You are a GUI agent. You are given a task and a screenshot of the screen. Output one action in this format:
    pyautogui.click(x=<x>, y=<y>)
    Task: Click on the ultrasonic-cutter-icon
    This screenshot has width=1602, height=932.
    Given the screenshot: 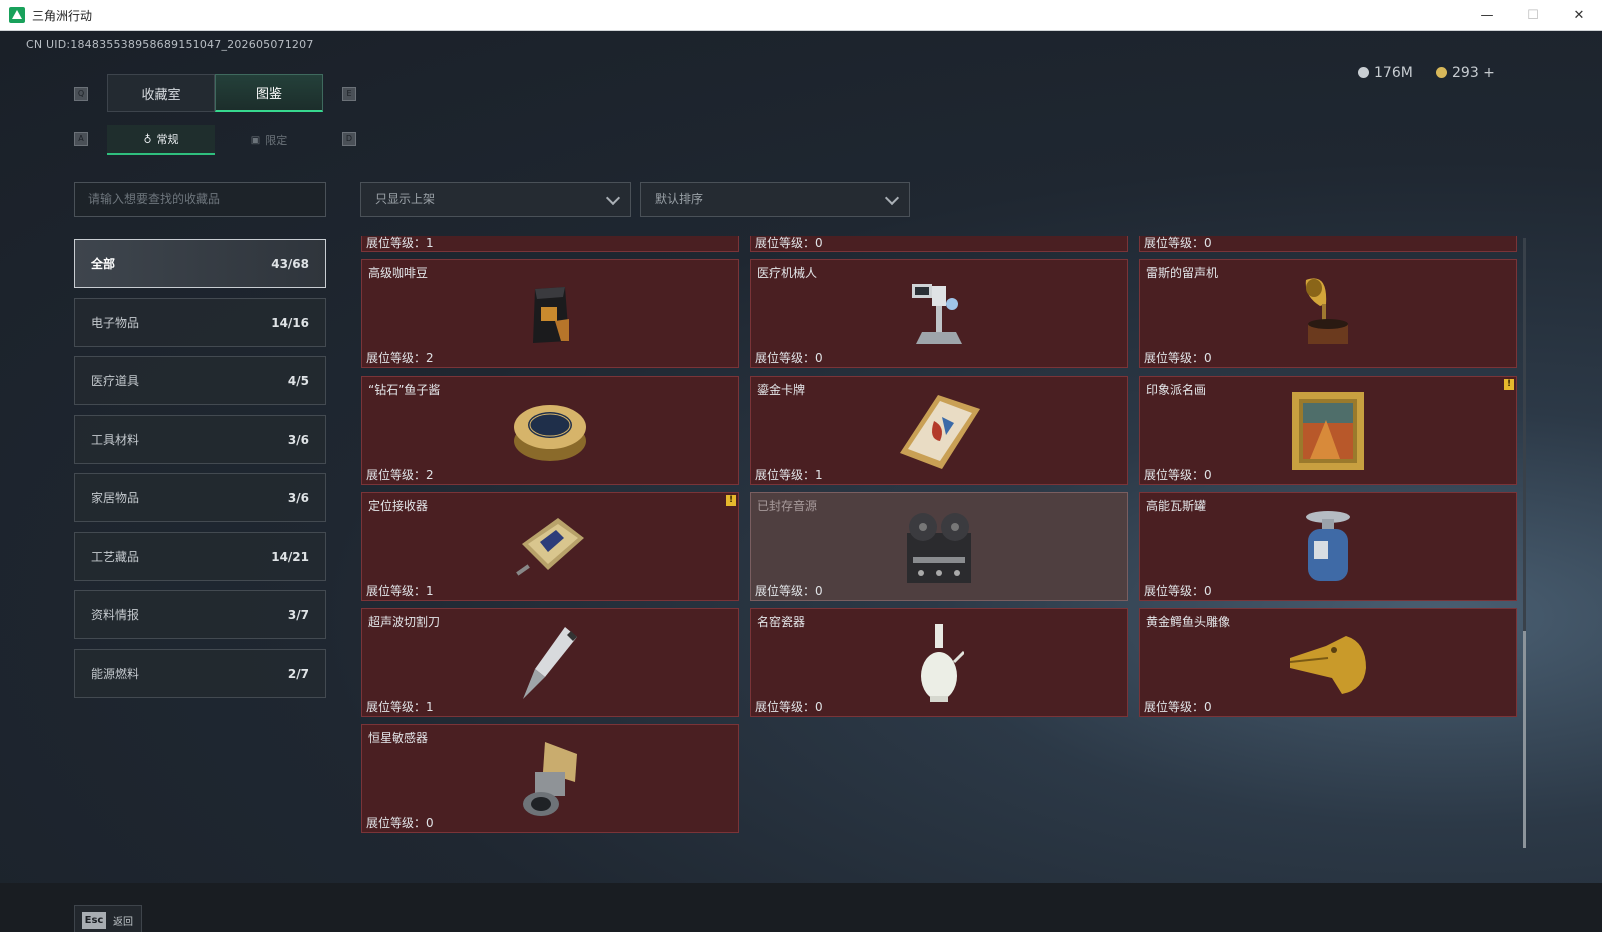 What is the action you would take?
    pyautogui.click(x=550, y=662)
    